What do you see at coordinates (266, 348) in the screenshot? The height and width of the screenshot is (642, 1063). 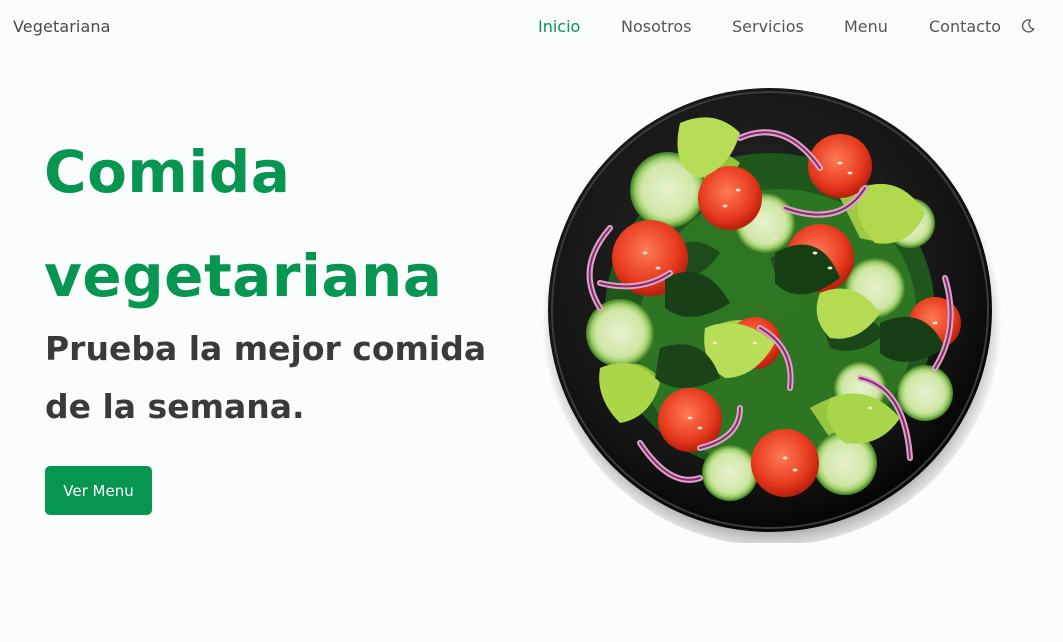 I see `hero-subtitle-line-1: Prueba la mejor comida` at bounding box center [266, 348].